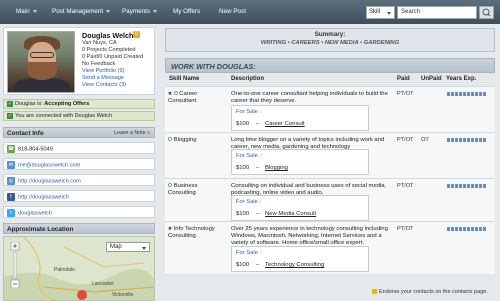 This screenshot has height=301, width=500. What do you see at coordinates (103, 284) in the screenshot?
I see `map-label-lancaster: Lancaster` at bounding box center [103, 284].